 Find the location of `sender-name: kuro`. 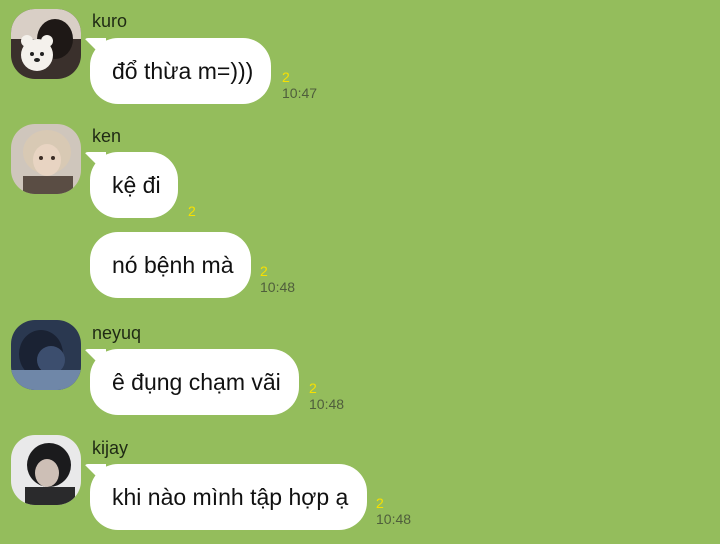

sender-name: kuro is located at coordinates (110, 21).